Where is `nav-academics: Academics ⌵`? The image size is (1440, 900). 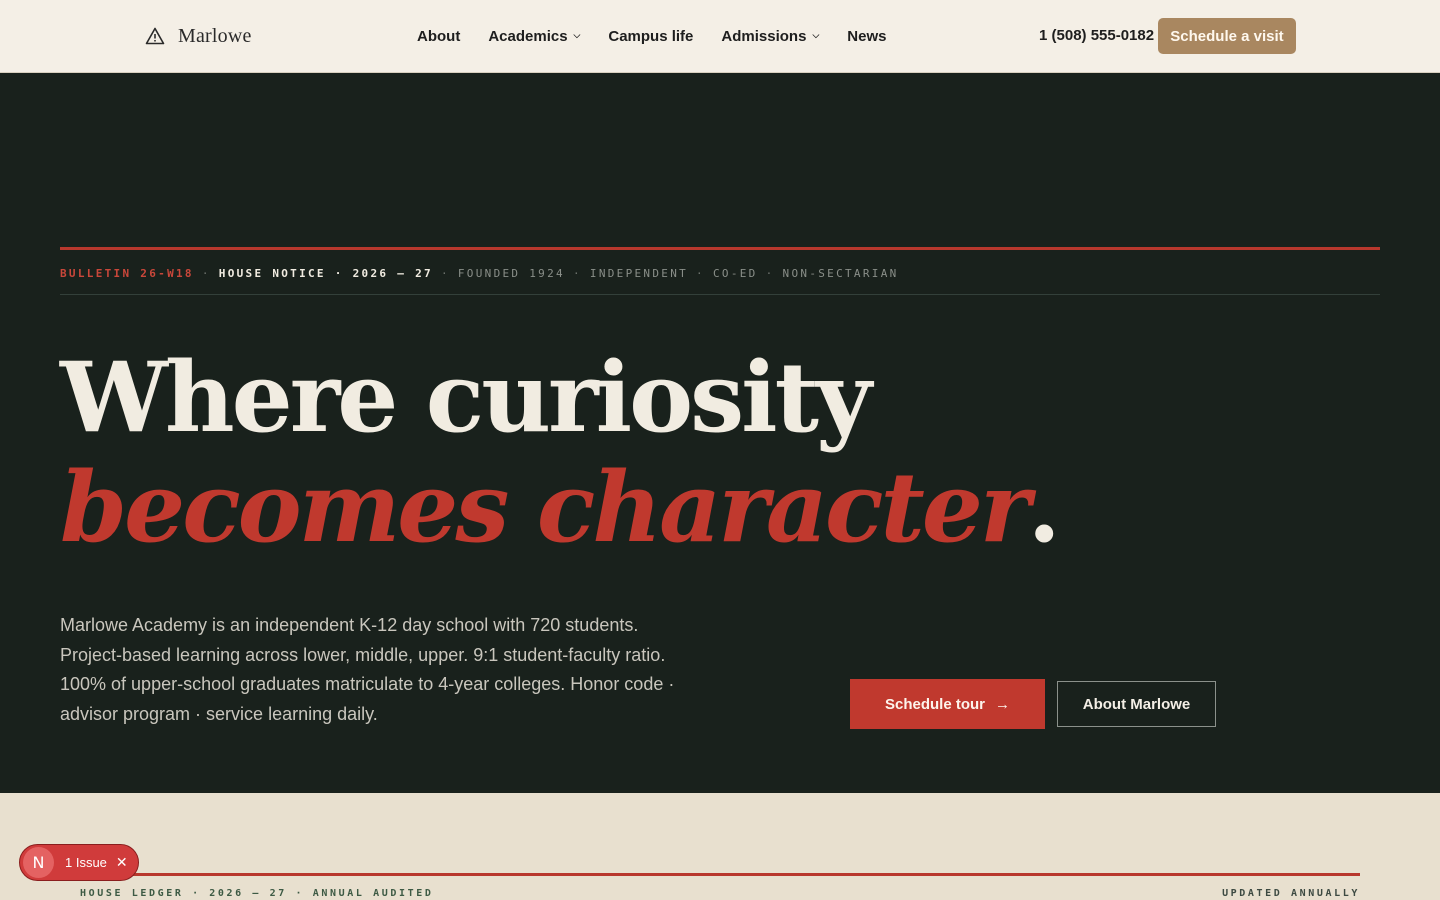
nav-academics: Academics ⌵ is located at coordinates (534, 36).